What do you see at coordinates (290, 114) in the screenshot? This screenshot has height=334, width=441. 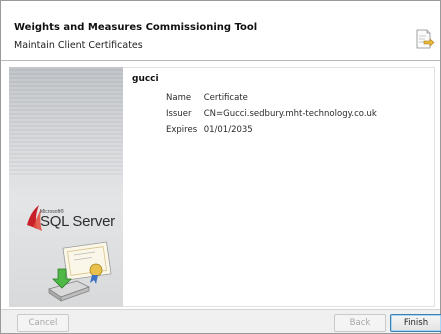 I see `certificate-issuer-value: CN=Gucci.sedbury.mht-technology.co.uk` at bounding box center [290, 114].